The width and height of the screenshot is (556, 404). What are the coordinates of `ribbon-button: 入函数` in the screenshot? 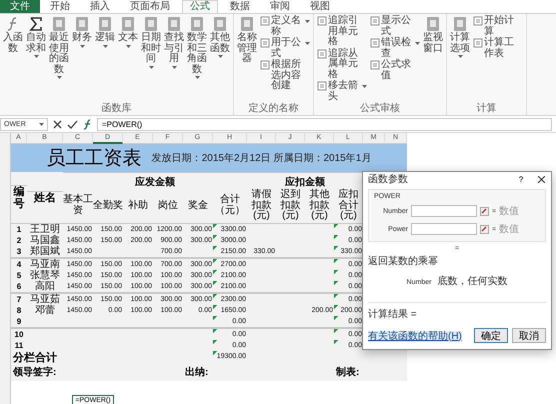 It's located at (13, 35).